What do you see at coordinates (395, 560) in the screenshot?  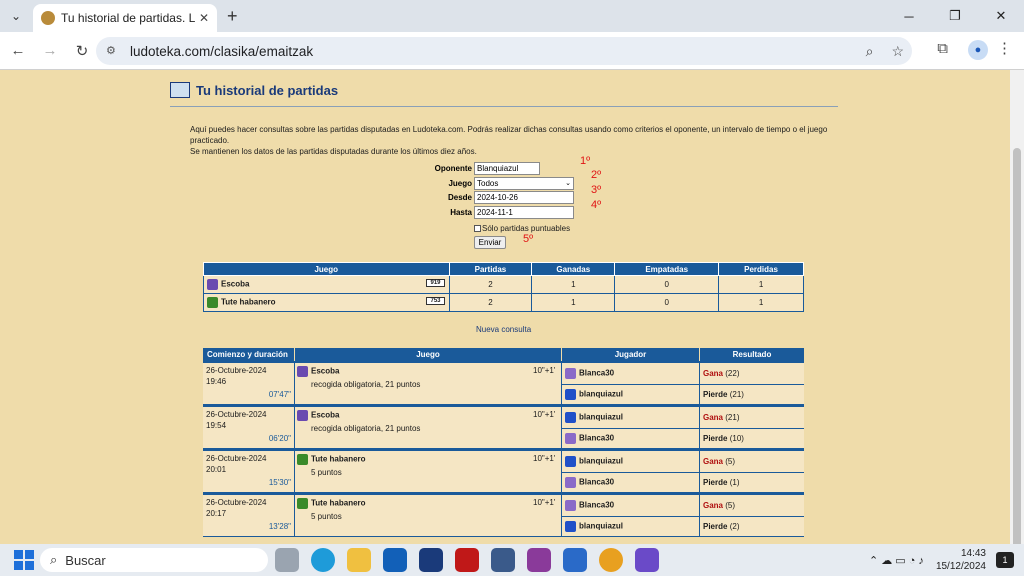 I see `outlook-icon` at bounding box center [395, 560].